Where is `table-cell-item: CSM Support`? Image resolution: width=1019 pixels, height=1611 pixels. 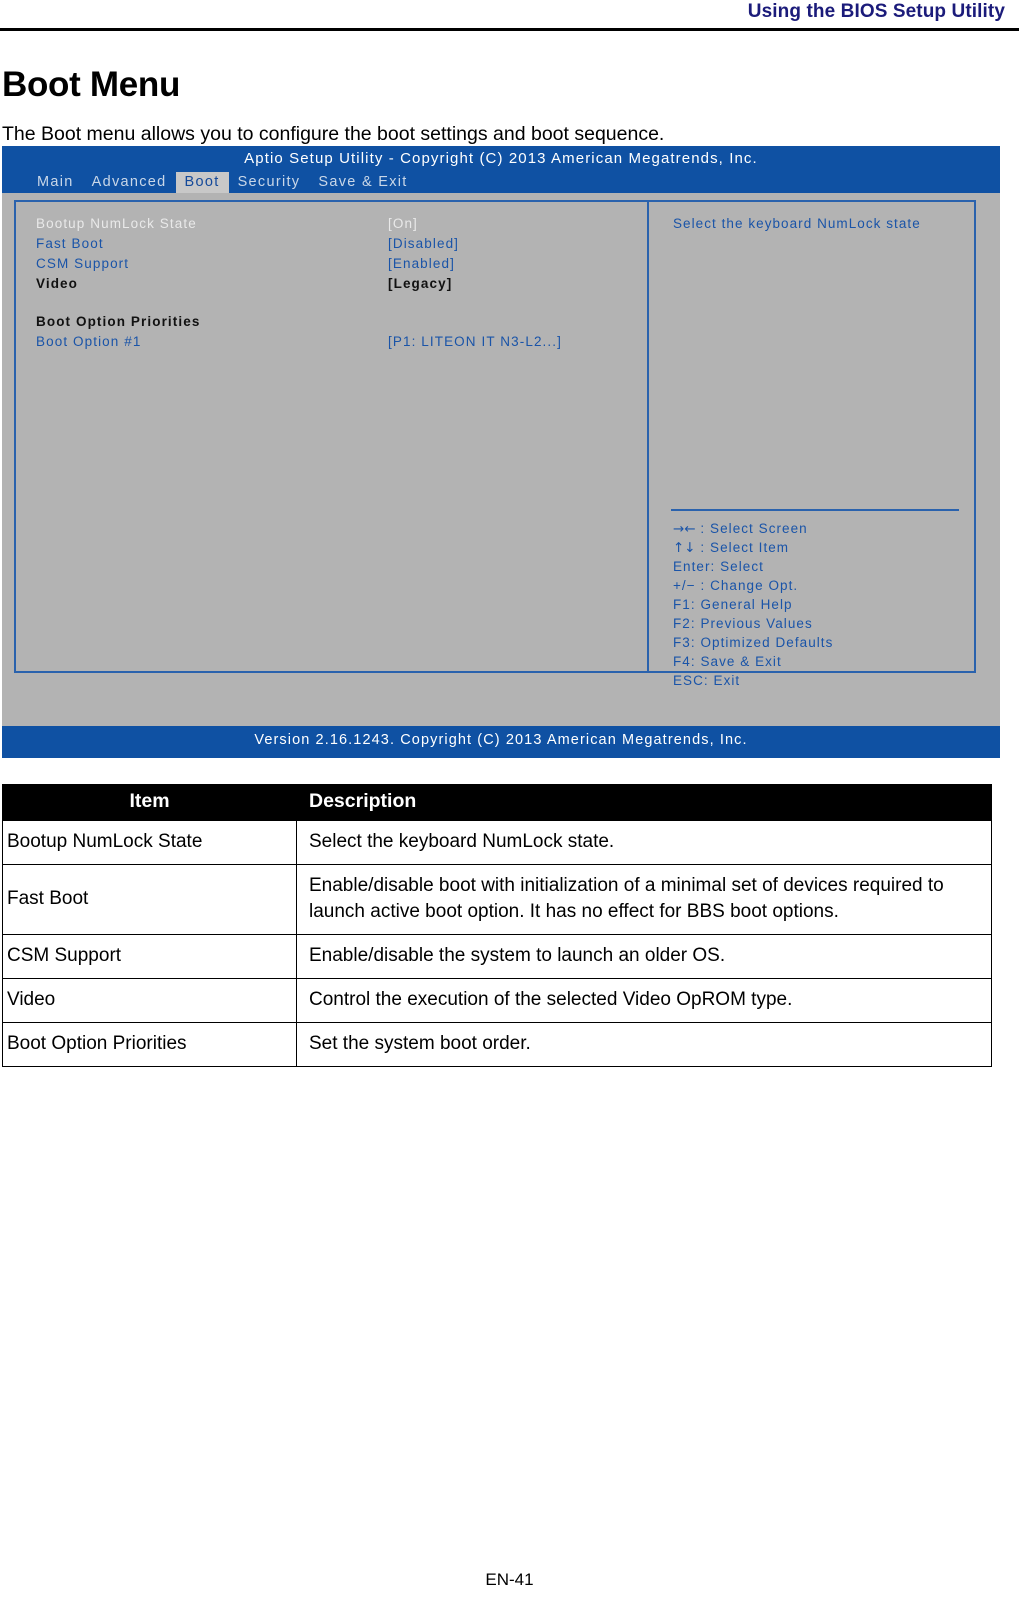
table-cell-item: CSM Support is located at coordinates (149, 956).